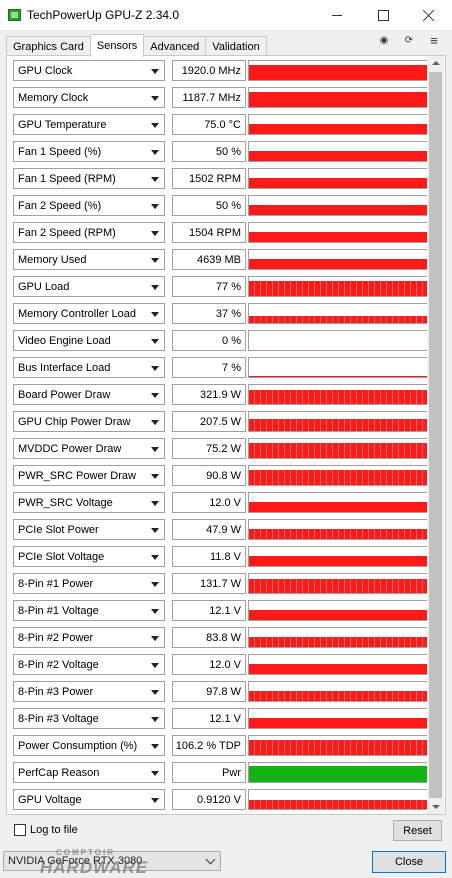 This screenshot has height=878, width=452. What do you see at coordinates (54, 830) in the screenshot?
I see `log-to-file-label: Log to file` at bounding box center [54, 830].